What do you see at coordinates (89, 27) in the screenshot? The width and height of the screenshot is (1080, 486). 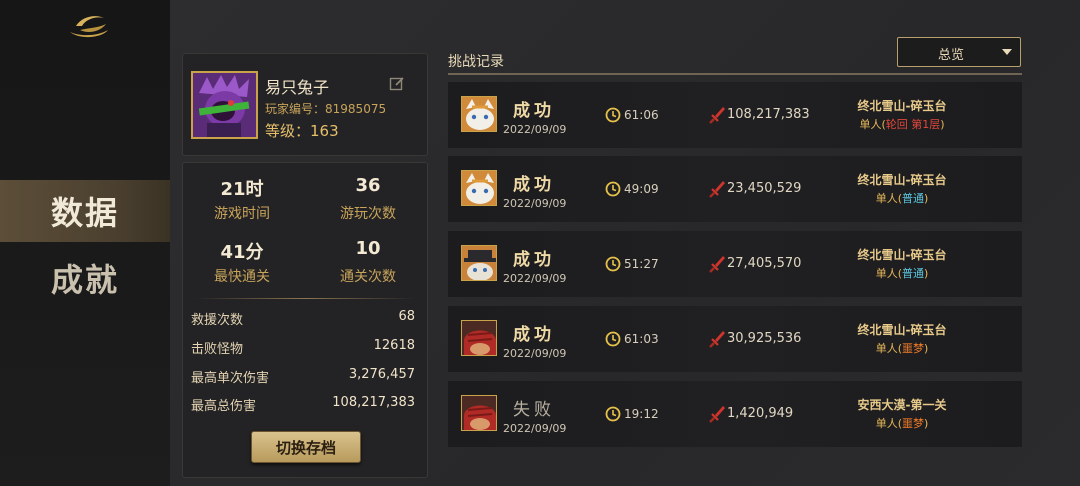 I see `game-logo-icon` at bounding box center [89, 27].